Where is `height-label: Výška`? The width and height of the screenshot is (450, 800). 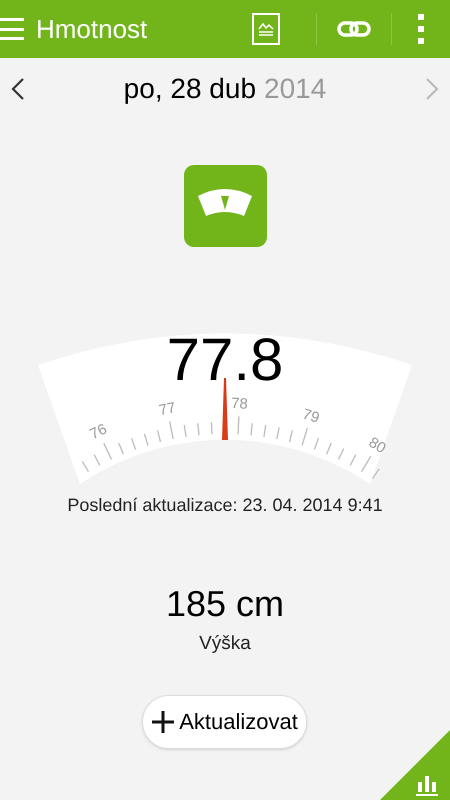
height-label: Výška is located at coordinates (225, 644).